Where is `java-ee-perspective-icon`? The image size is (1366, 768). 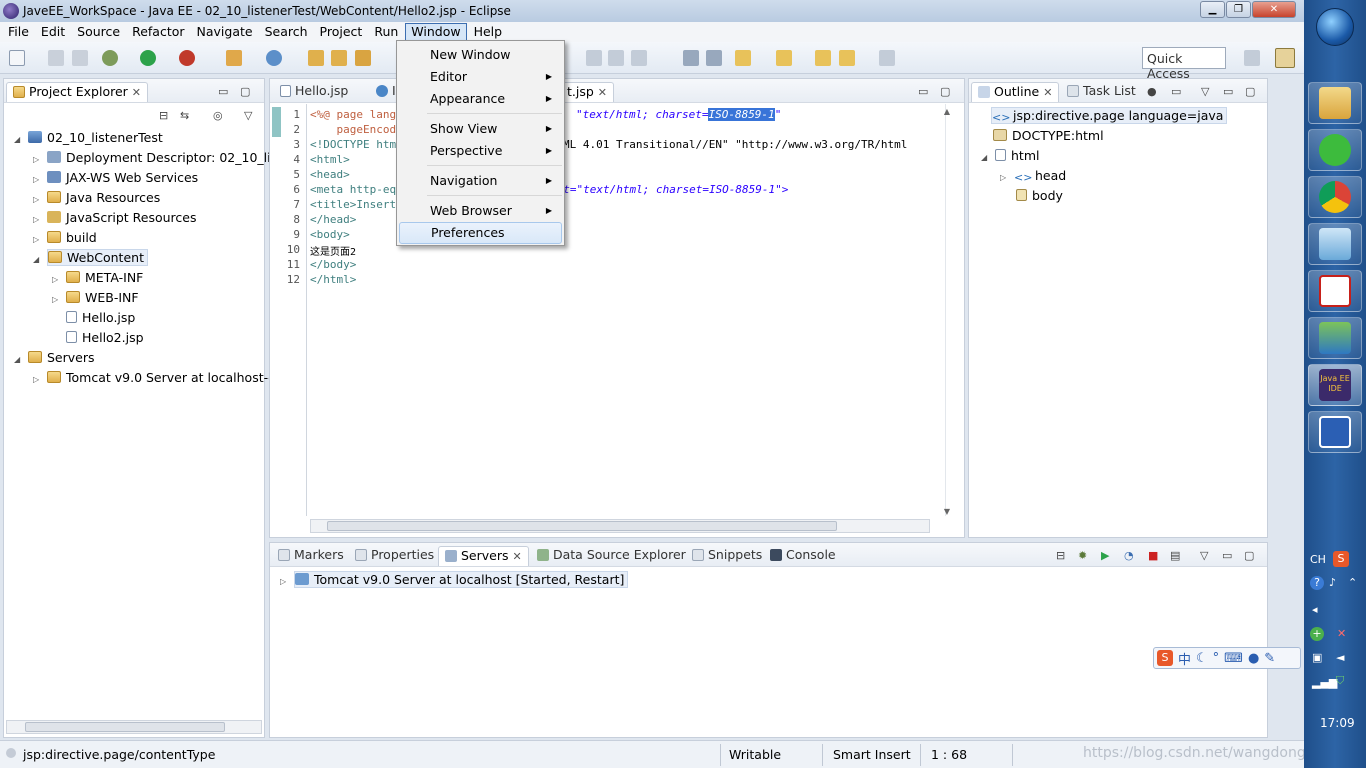 java-ee-perspective-icon is located at coordinates (1285, 58).